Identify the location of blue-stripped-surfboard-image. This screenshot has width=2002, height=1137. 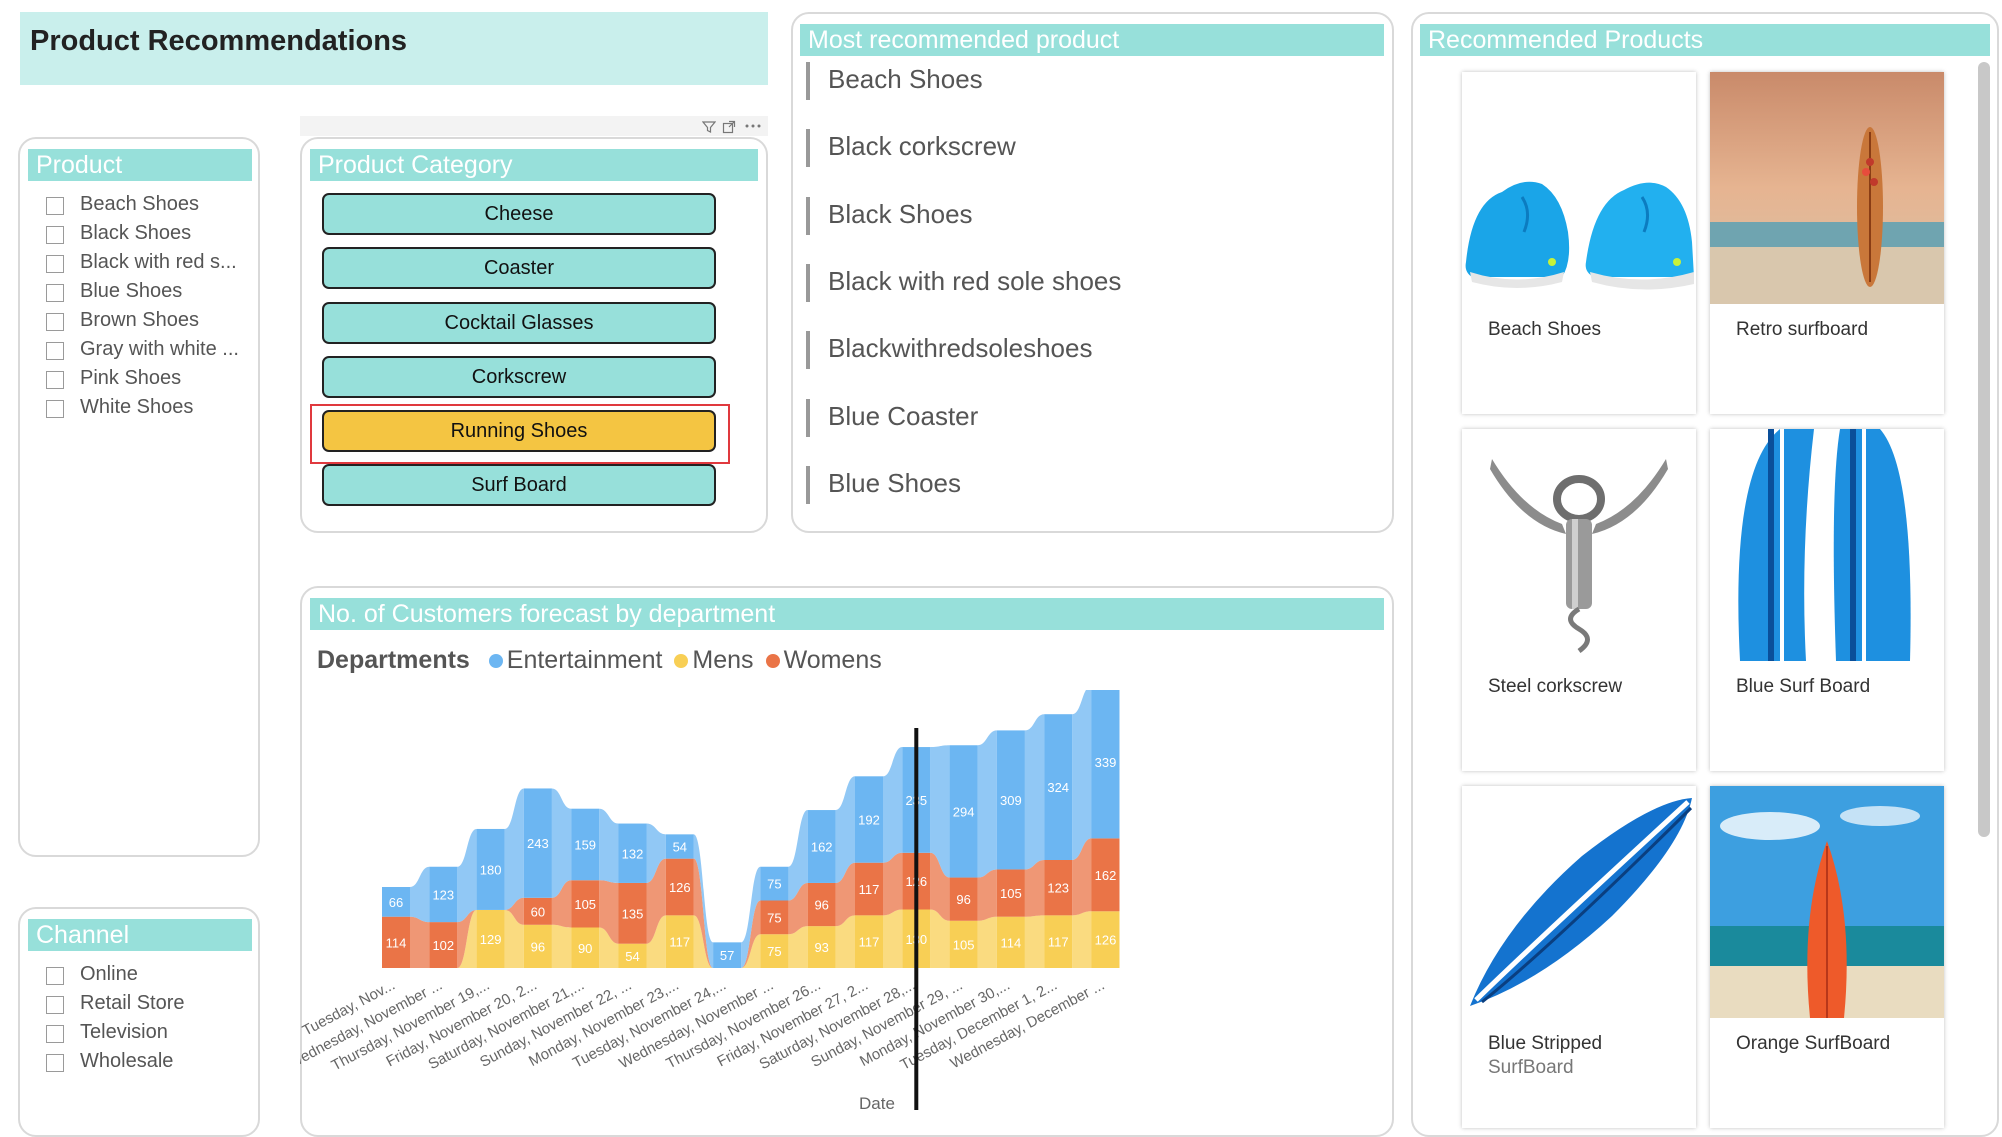
(1579, 902).